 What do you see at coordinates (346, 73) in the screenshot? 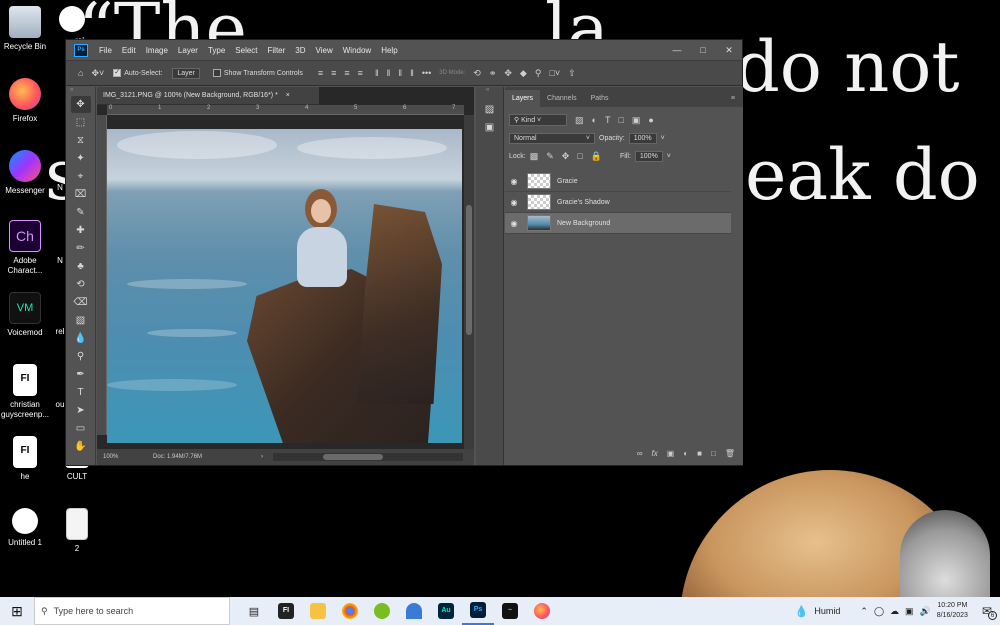
I see `align-right-icon: ≡` at bounding box center [346, 73].